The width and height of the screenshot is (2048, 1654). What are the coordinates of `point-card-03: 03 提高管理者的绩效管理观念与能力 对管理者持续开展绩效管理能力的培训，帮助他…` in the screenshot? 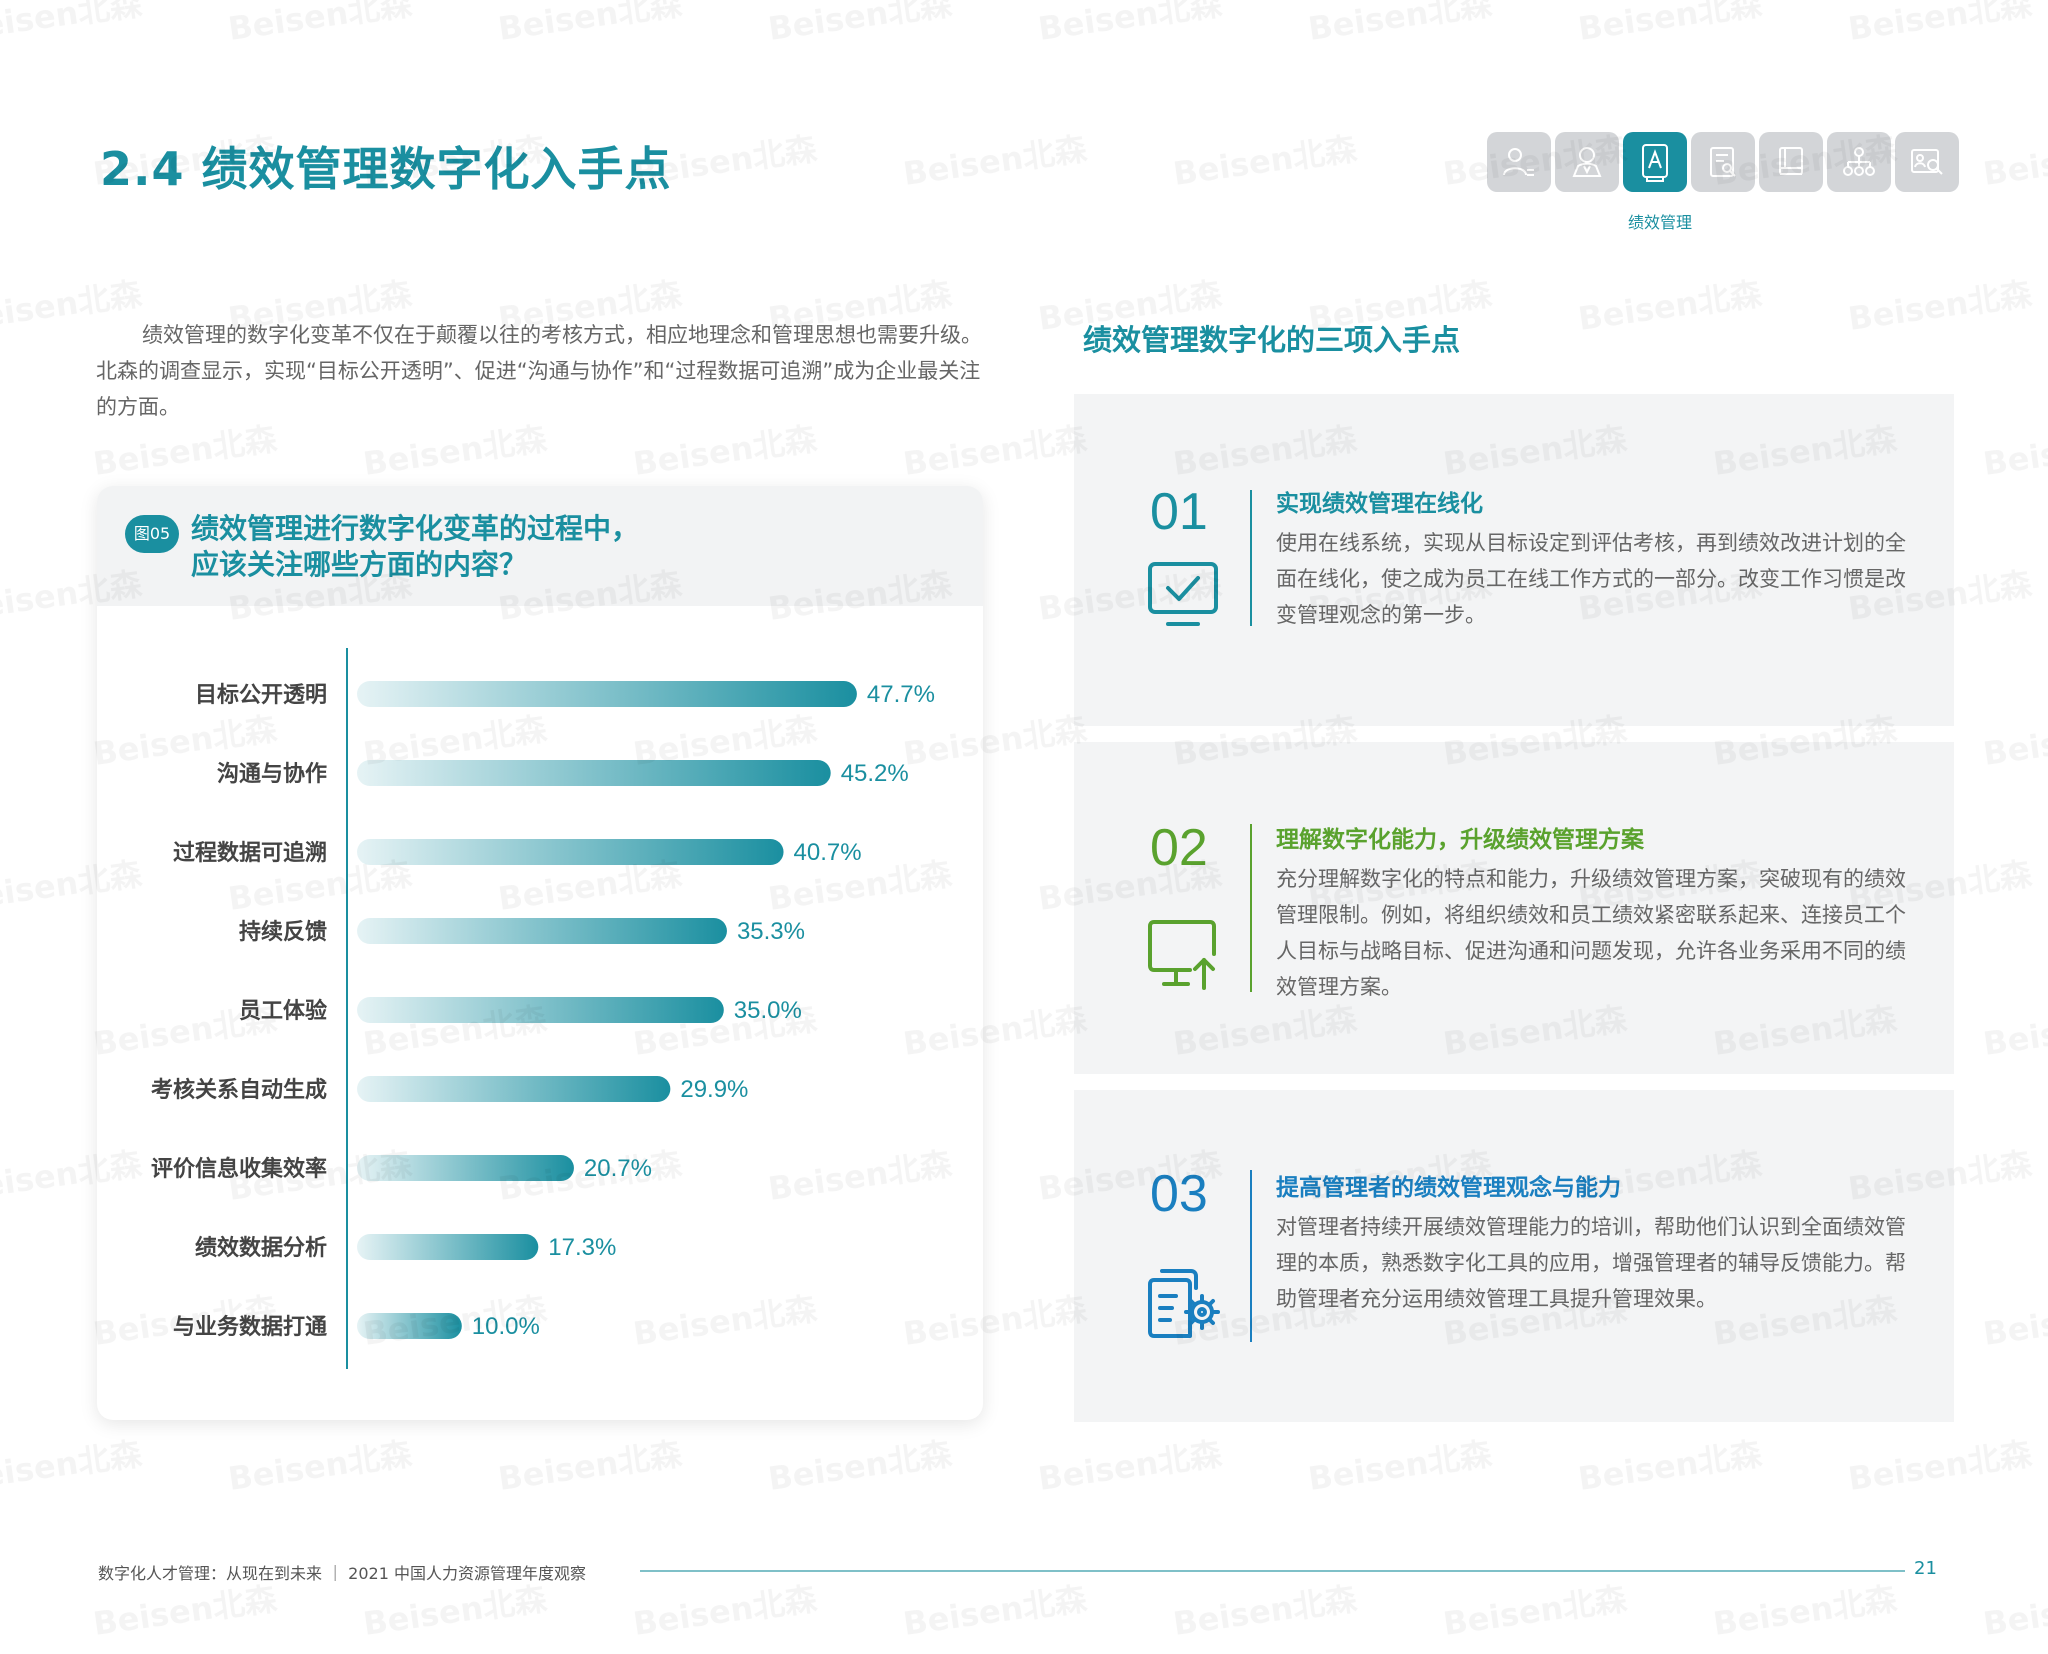 It's located at (1514, 1256).